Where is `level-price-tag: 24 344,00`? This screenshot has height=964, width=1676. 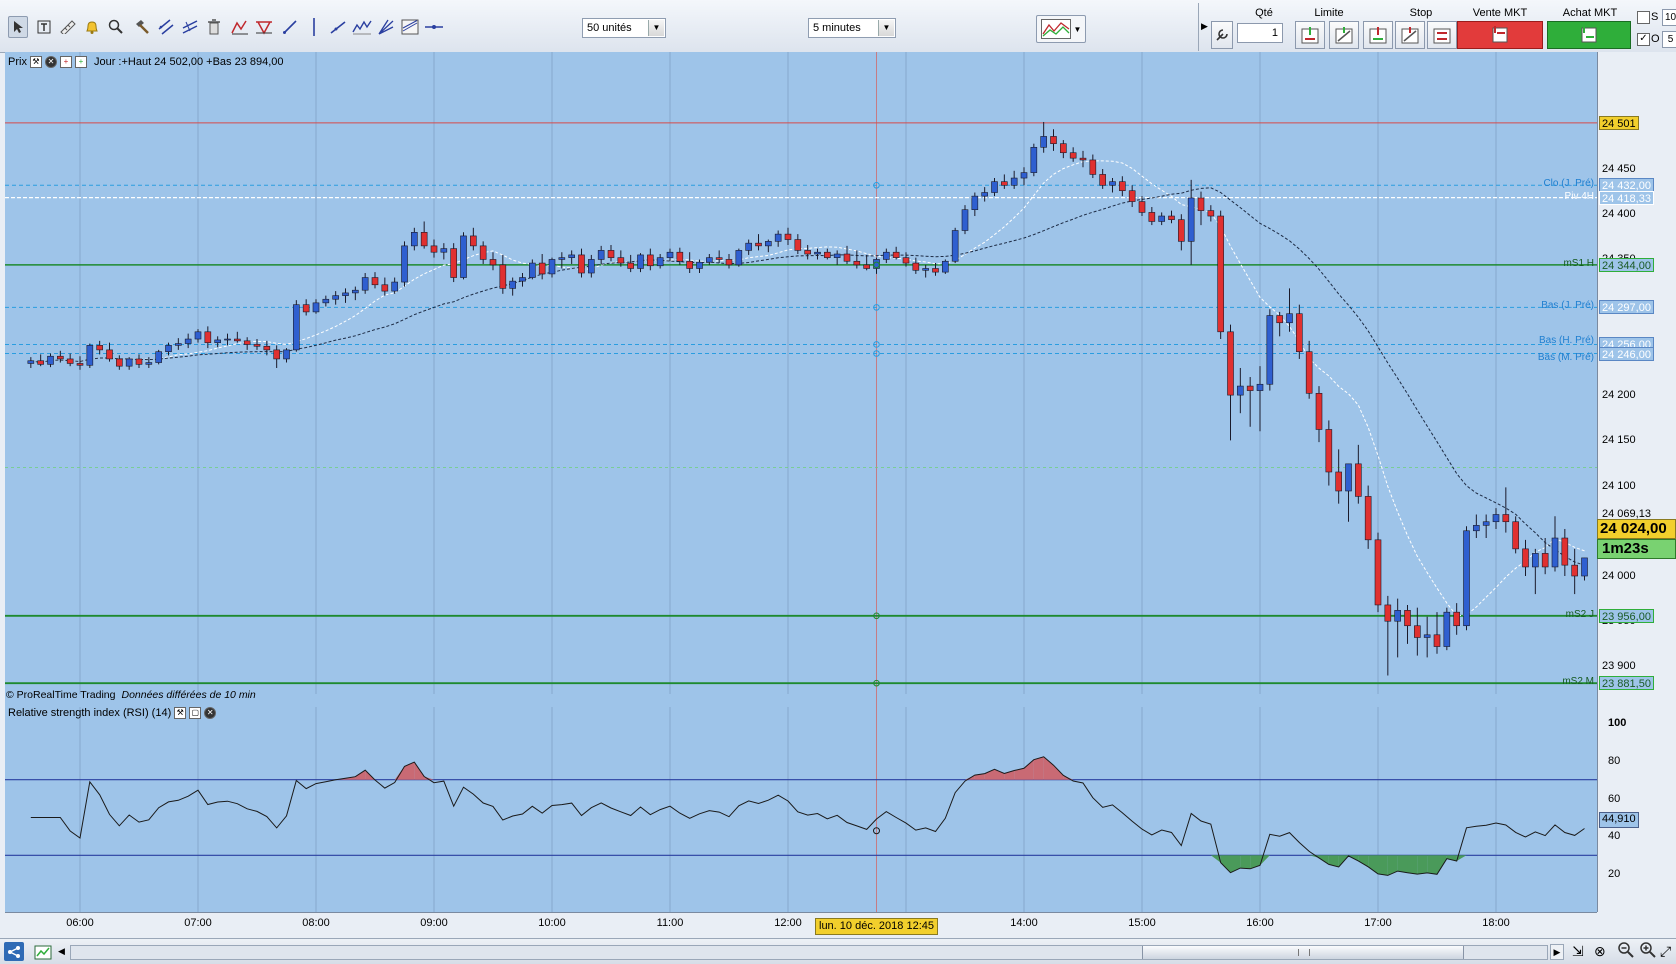 level-price-tag: 24 344,00 is located at coordinates (1626, 264).